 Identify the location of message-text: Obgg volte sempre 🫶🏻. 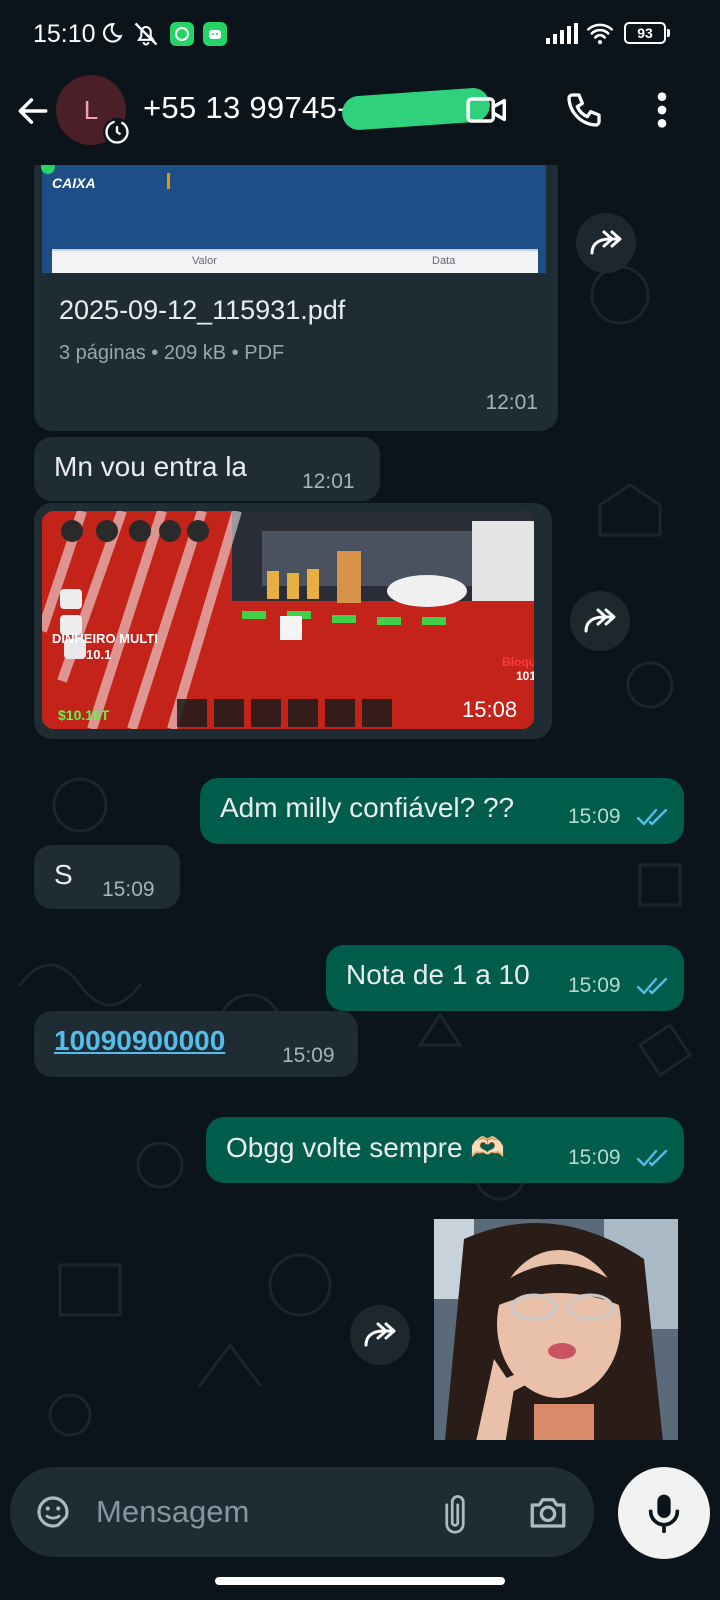
(366, 1147).